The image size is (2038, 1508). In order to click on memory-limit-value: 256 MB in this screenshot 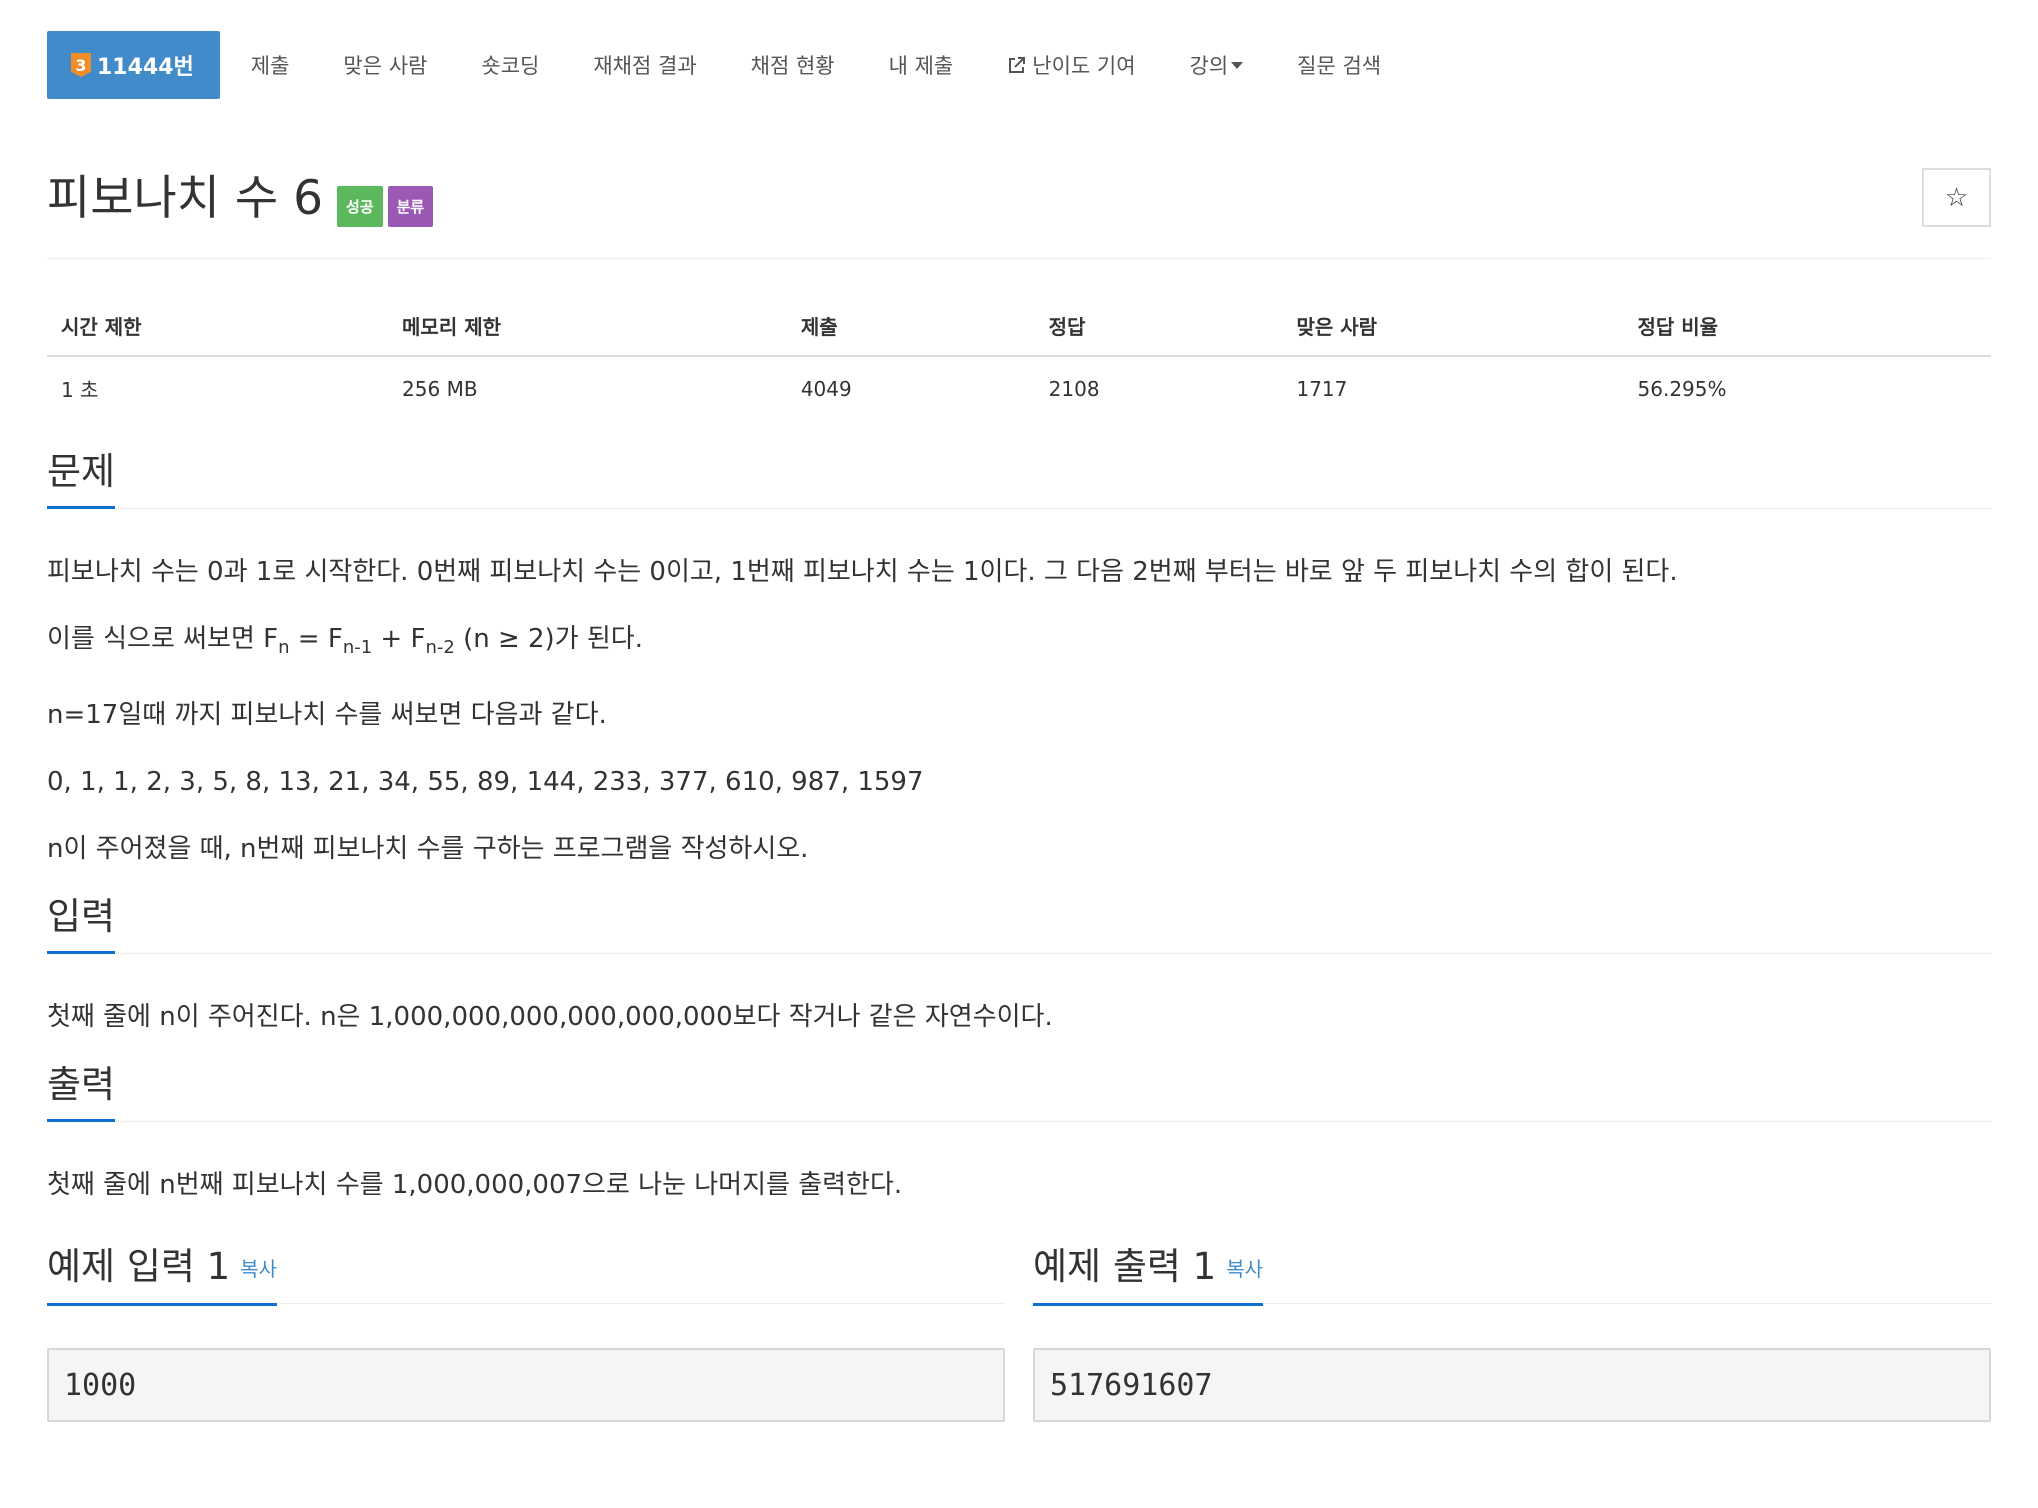, I will do `click(440, 388)`.